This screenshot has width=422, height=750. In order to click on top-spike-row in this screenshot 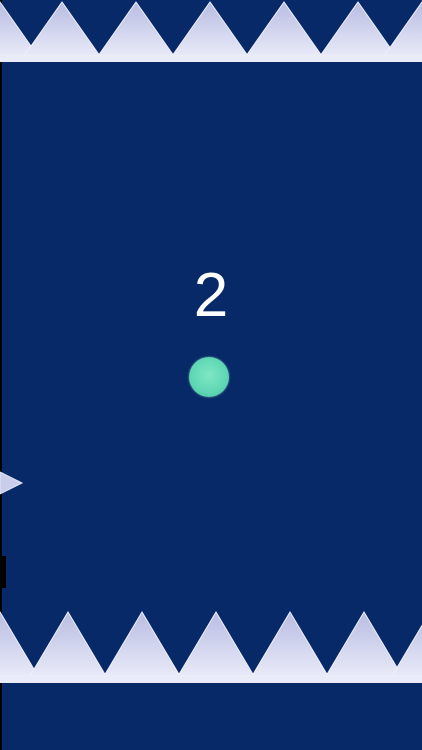, I will do `click(211, 31)`.